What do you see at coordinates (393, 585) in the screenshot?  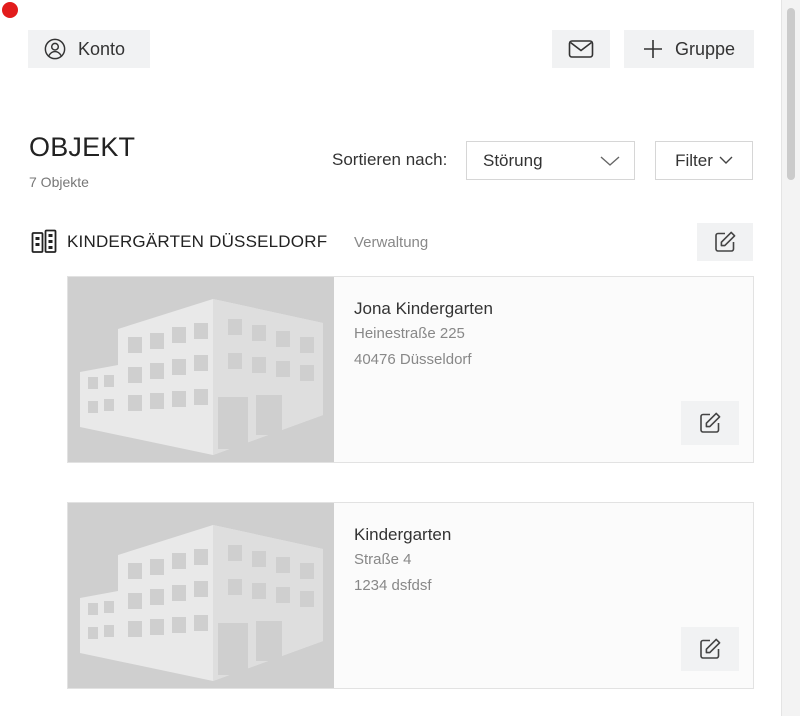 I see `object-city: 1234 dsfdsf` at bounding box center [393, 585].